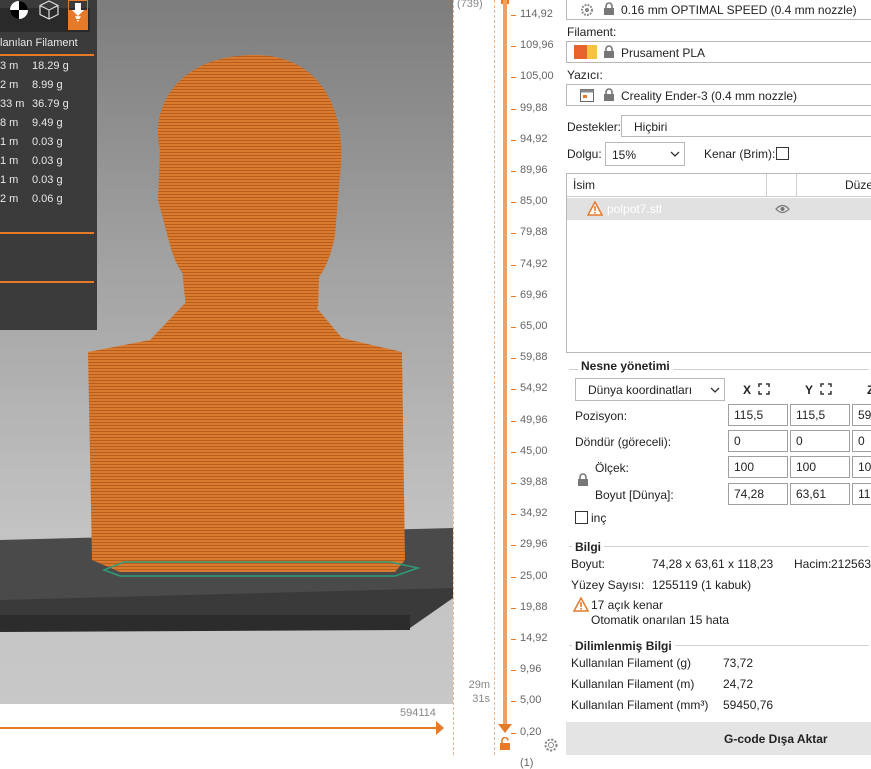 Image resolution: width=871 pixels, height=769 pixels. What do you see at coordinates (608, 585) in the screenshot?
I see `info-facets-label: Yüzey Sayısı:` at bounding box center [608, 585].